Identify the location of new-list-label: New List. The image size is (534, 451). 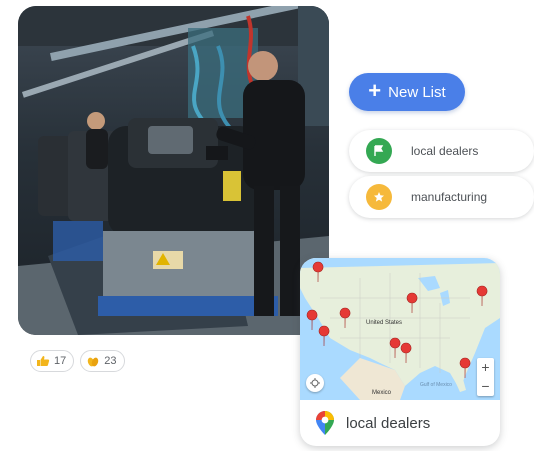
(417, 92).